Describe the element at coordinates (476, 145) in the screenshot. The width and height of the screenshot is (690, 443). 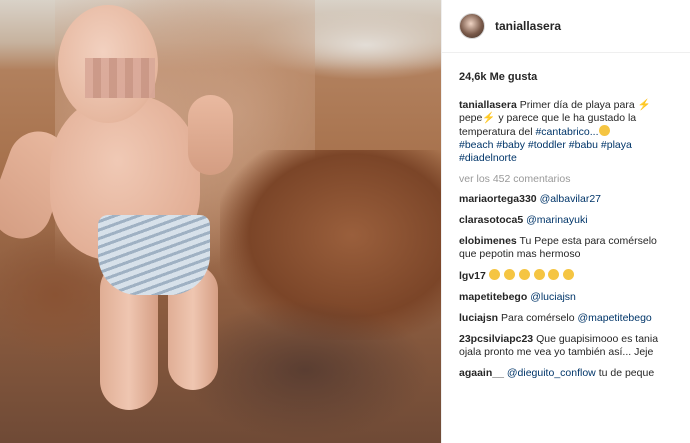
I see `hashtag: #beach` at that location.